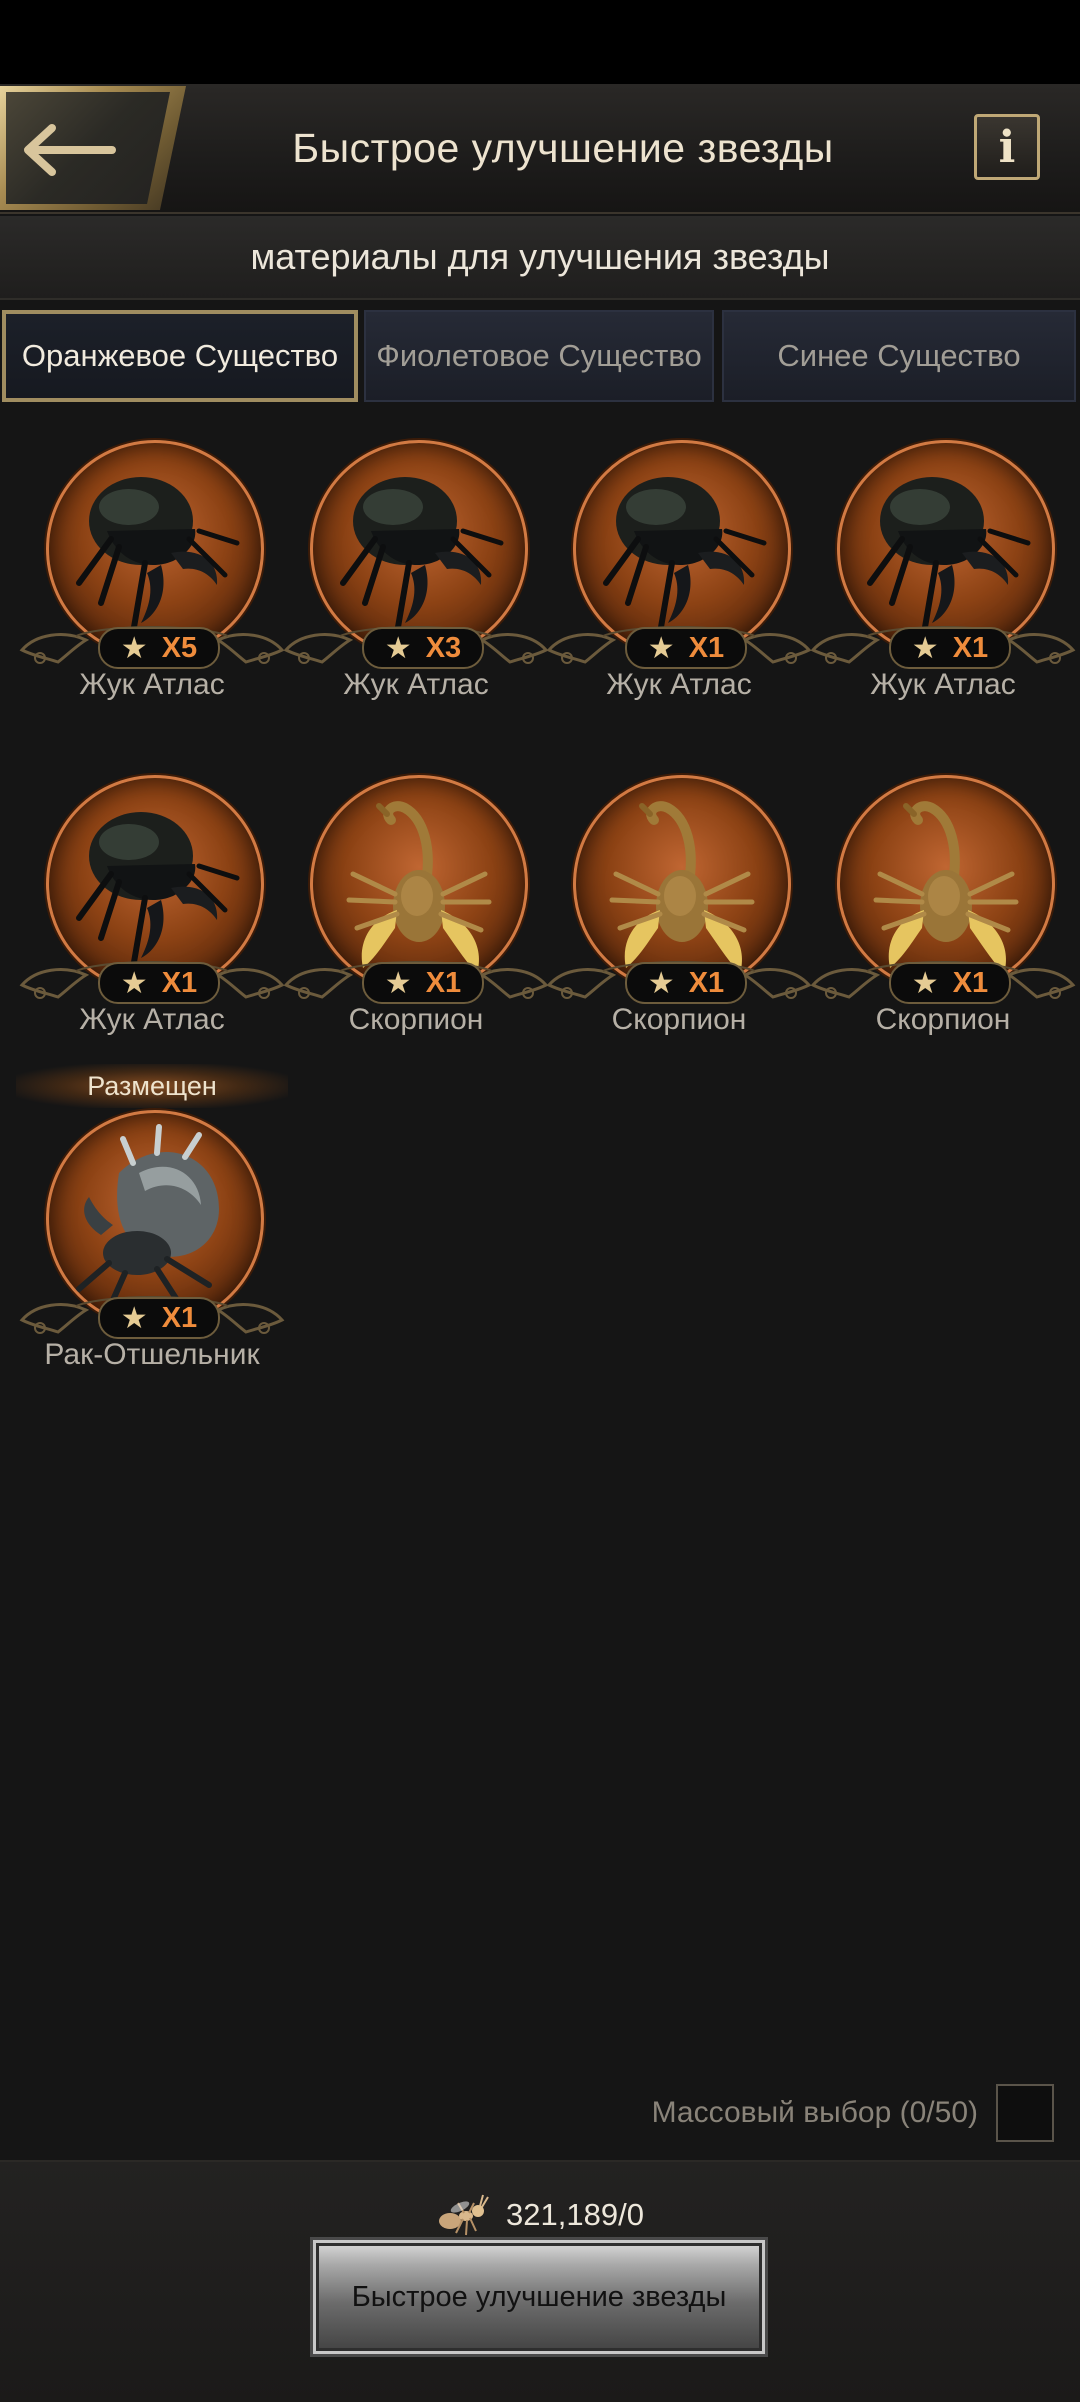 This screenshot has height=2402, width=1080. Describe the element at coordinates (70, 150) in the screenshot. I see `back-arrow-icon` at that location.